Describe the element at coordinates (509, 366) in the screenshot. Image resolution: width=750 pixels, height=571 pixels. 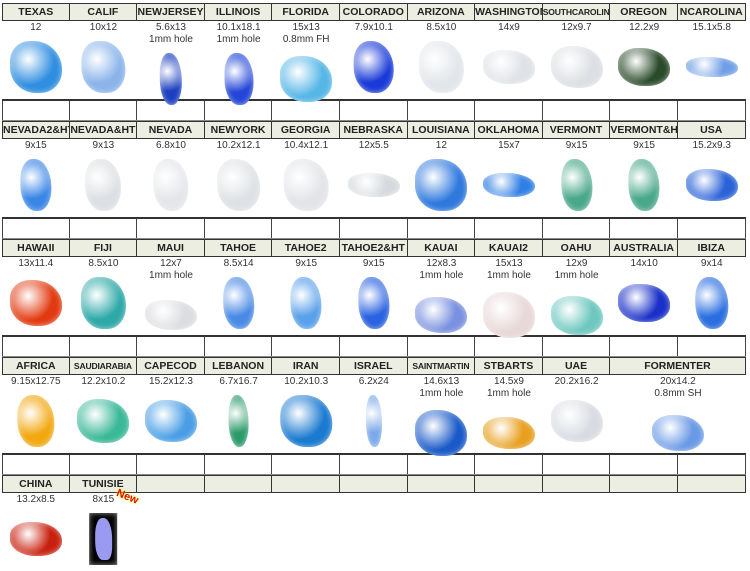
I see `product-name: STBARTS` at that location.